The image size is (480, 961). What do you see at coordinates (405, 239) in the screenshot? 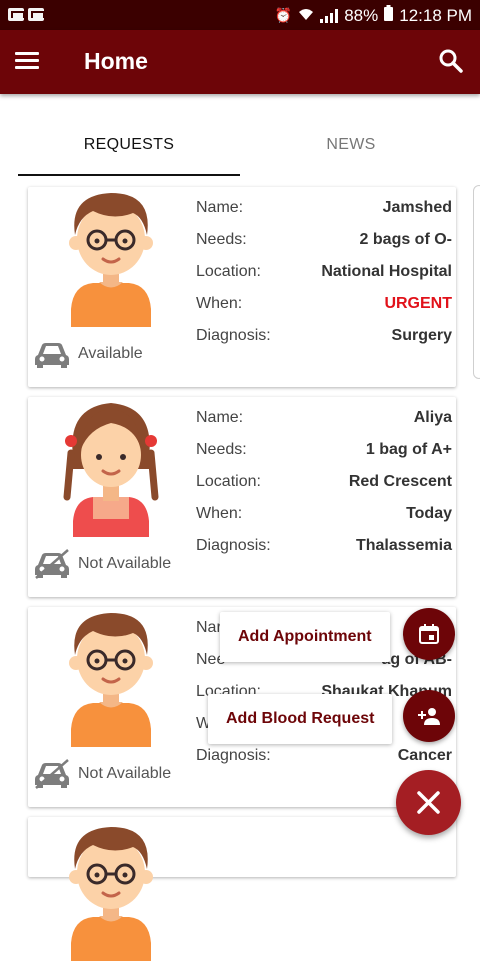
I see `needs-value: 2 bags of O-` at bounding box center [405, 239].